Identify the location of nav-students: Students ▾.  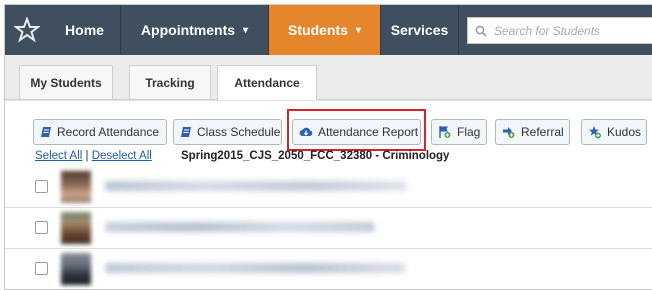
(325, 30).